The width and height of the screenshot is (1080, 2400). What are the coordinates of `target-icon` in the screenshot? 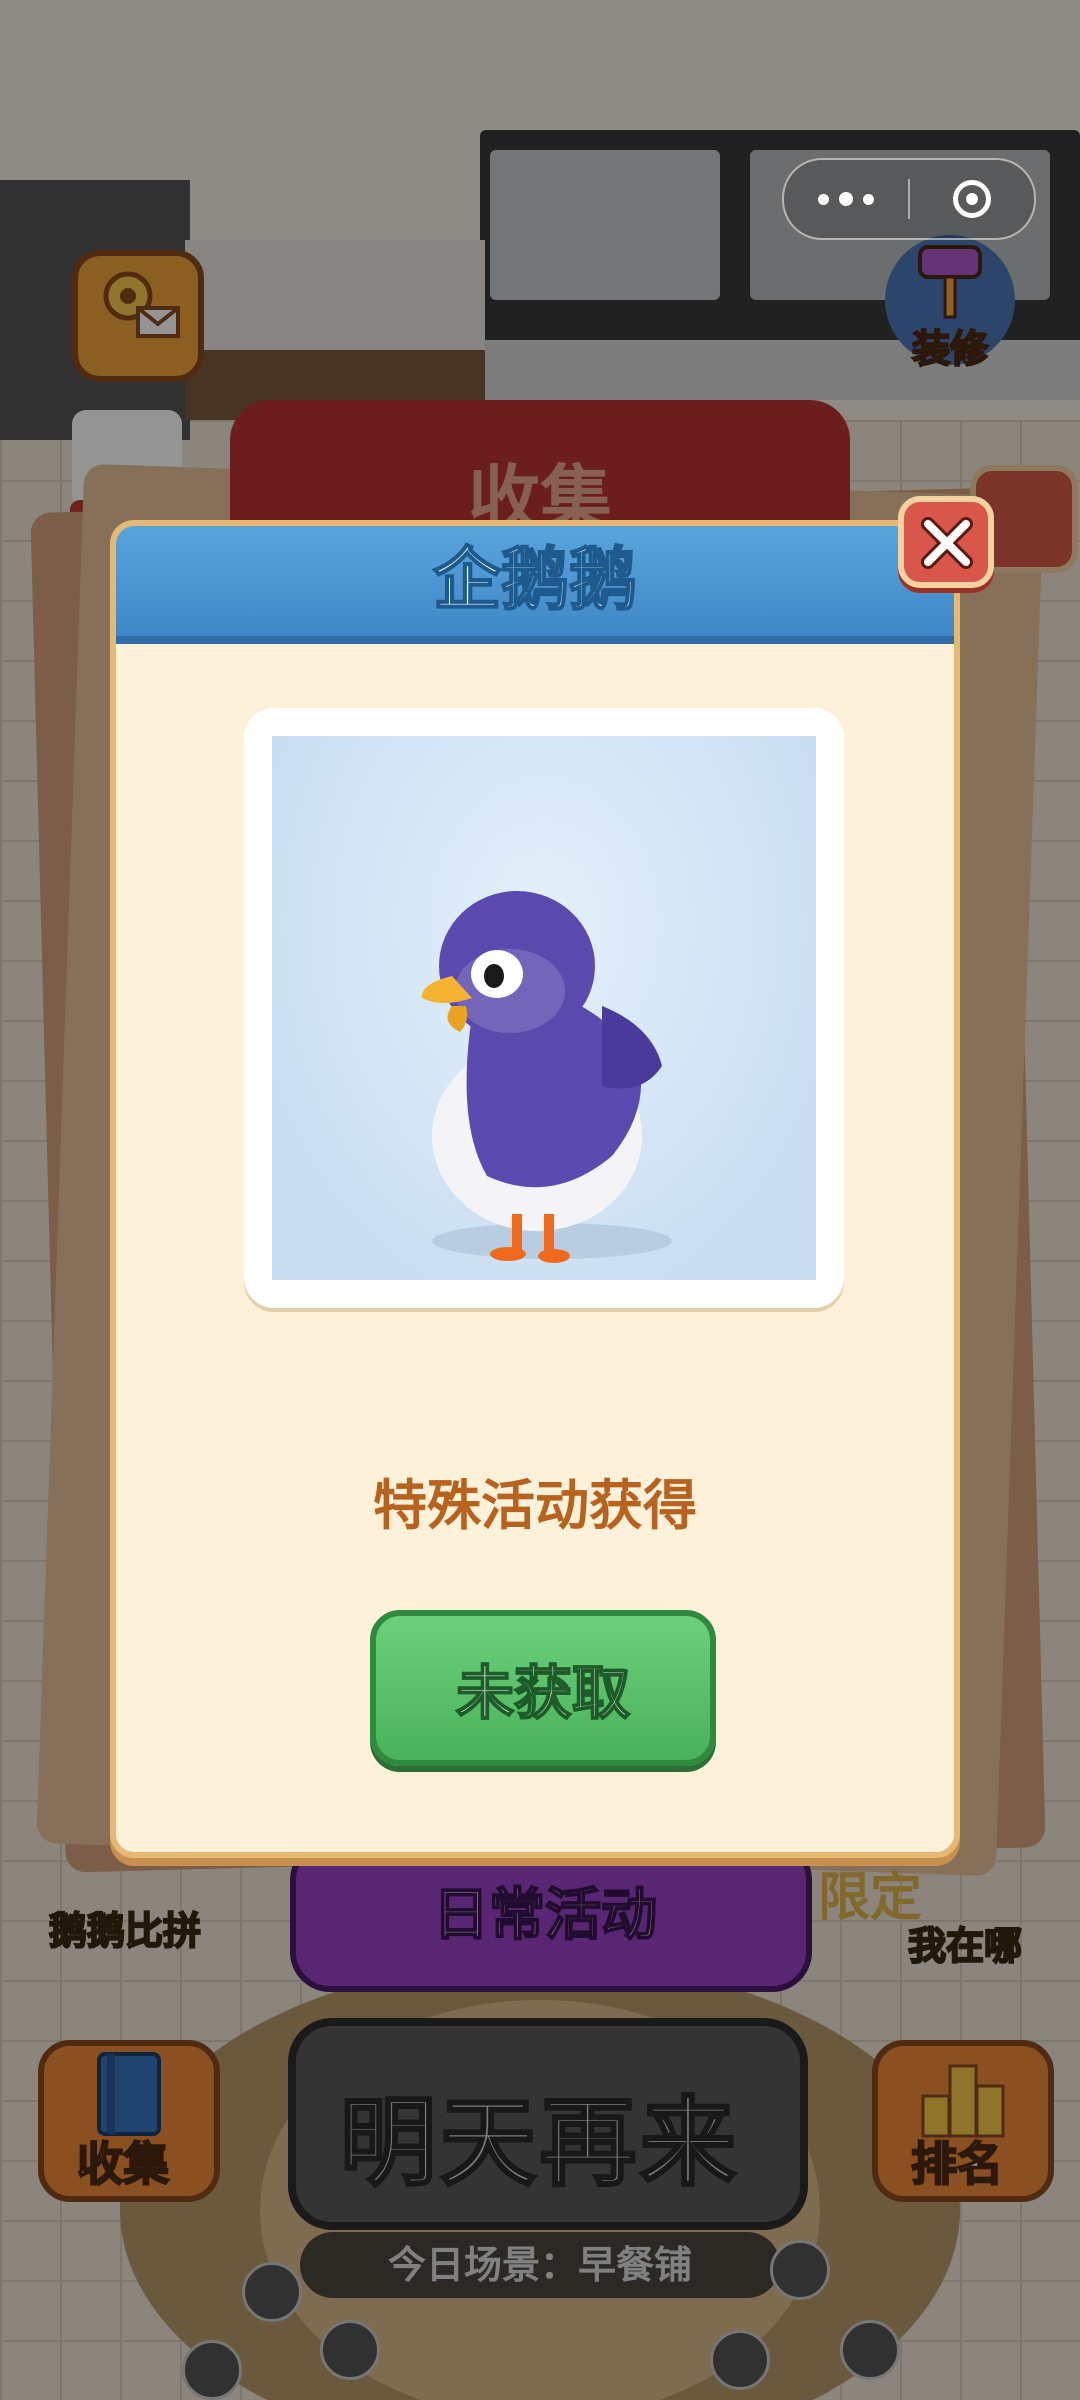 It's located at (972, 199).